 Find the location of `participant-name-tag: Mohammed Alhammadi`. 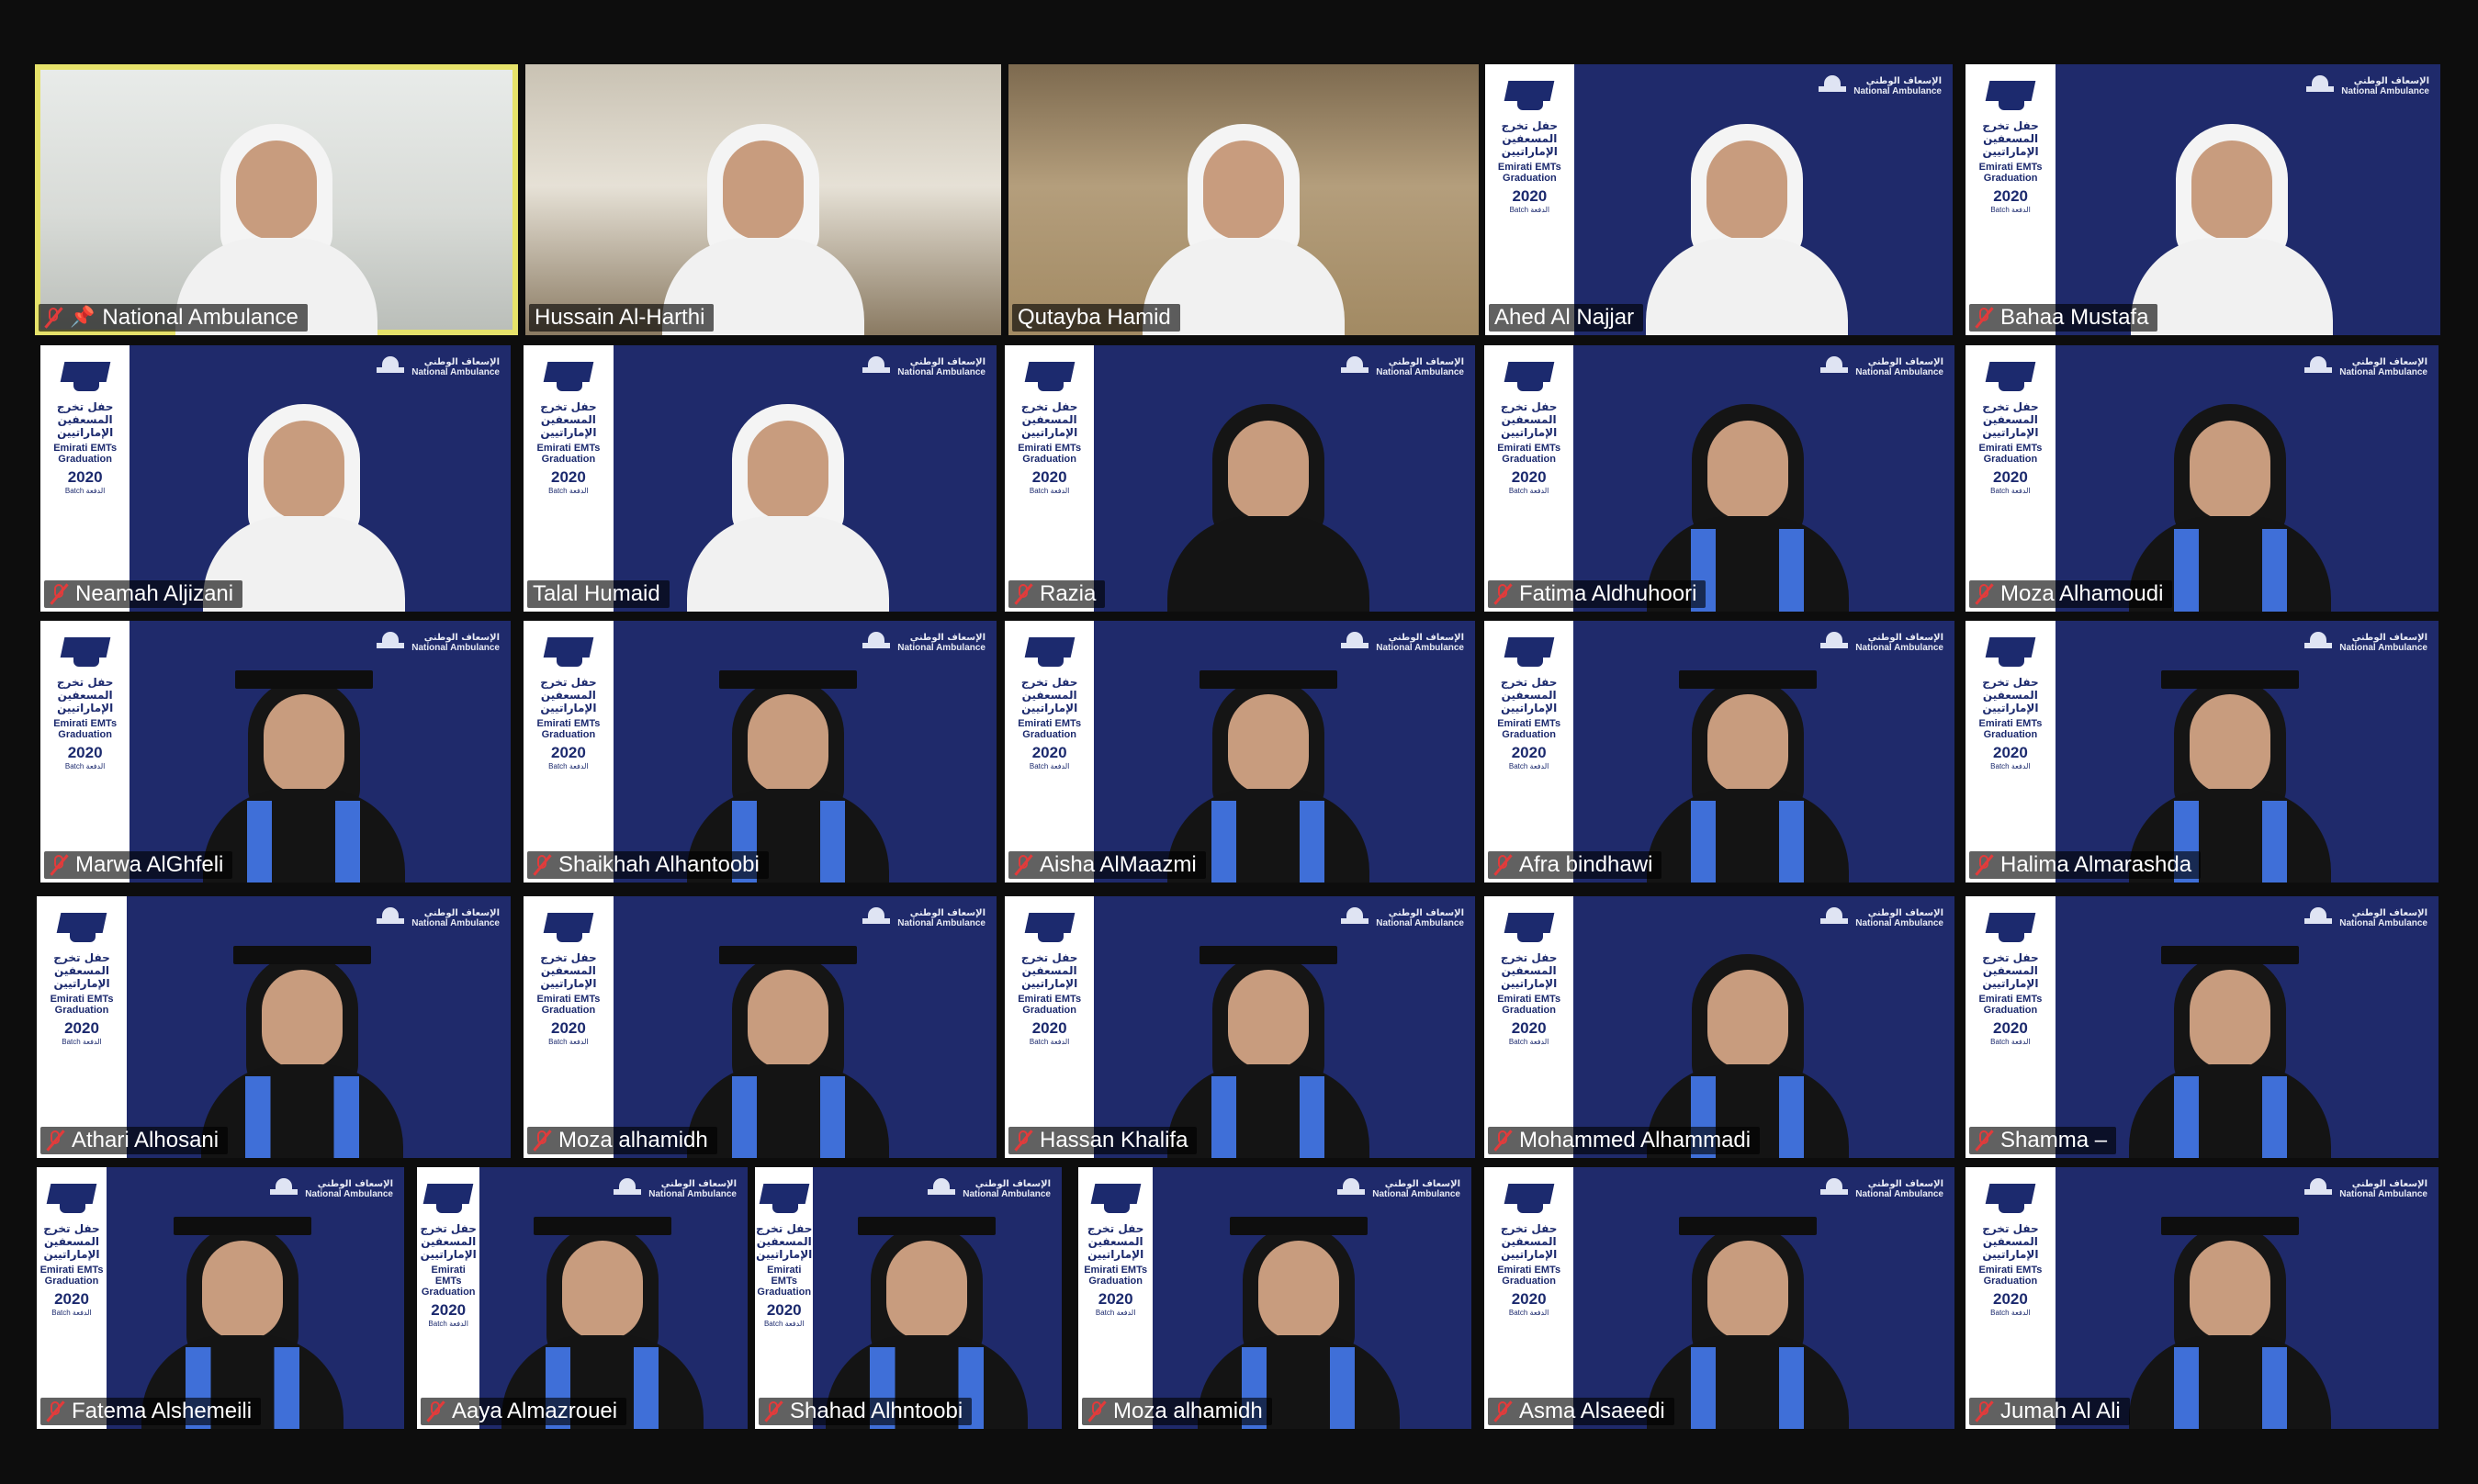

participant-name-tag: Mohammed Alhammadi is located at coordinates (1625, 1140).